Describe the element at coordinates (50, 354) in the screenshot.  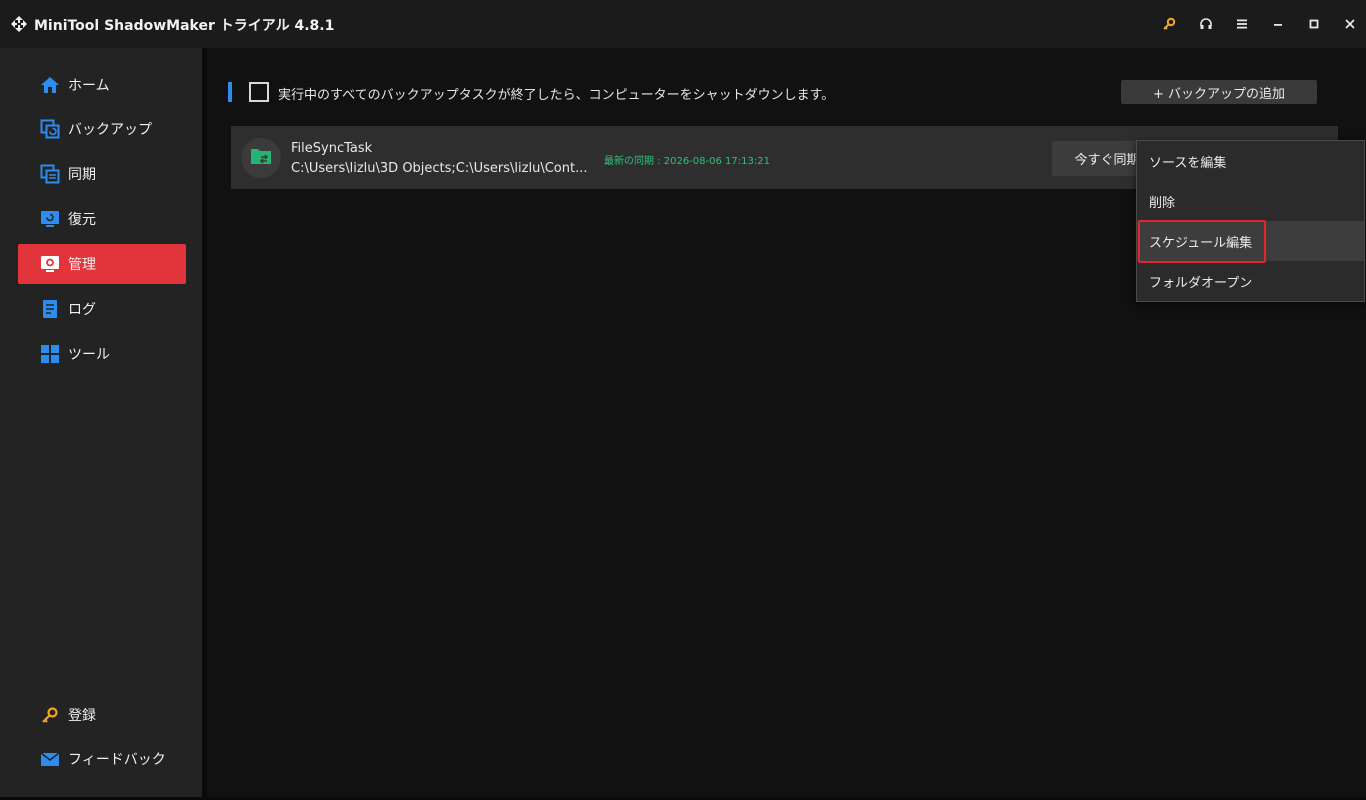
I see `tools-icon` at that location.